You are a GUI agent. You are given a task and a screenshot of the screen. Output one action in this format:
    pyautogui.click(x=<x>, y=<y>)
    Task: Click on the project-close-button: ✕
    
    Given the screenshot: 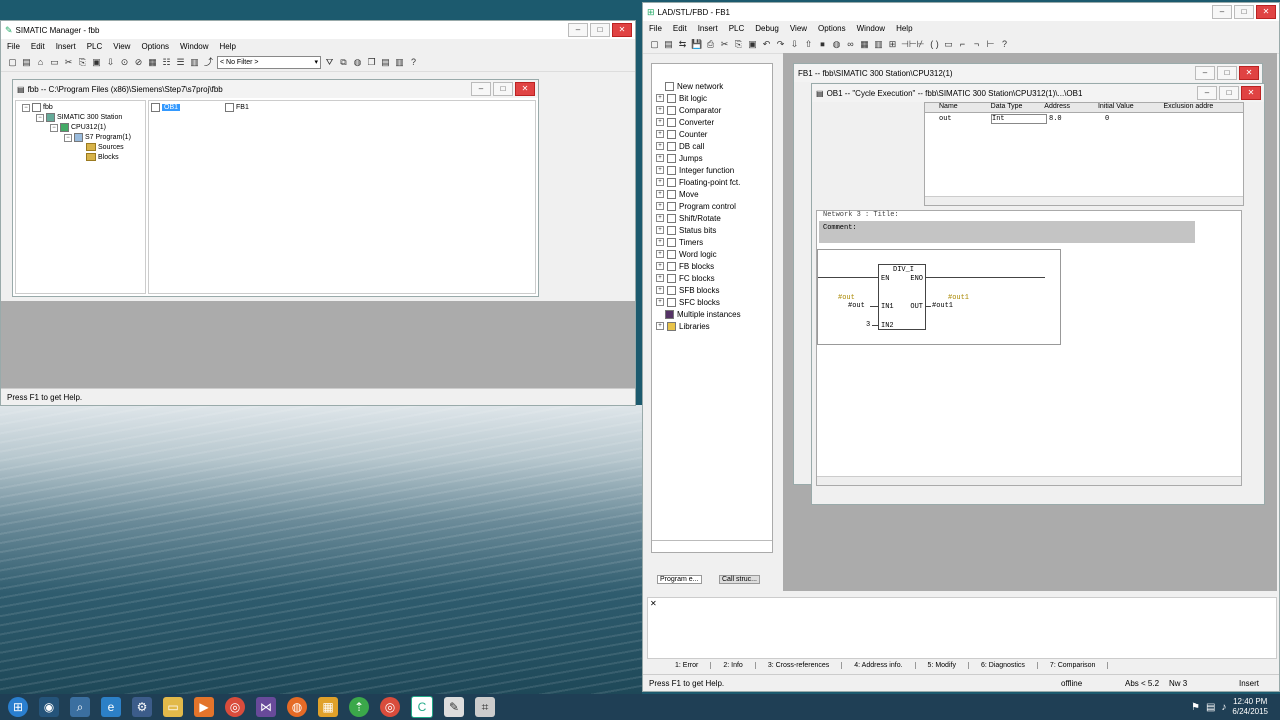 What is the action you would take?
    pyautogui.click(x=525, y=89)
    